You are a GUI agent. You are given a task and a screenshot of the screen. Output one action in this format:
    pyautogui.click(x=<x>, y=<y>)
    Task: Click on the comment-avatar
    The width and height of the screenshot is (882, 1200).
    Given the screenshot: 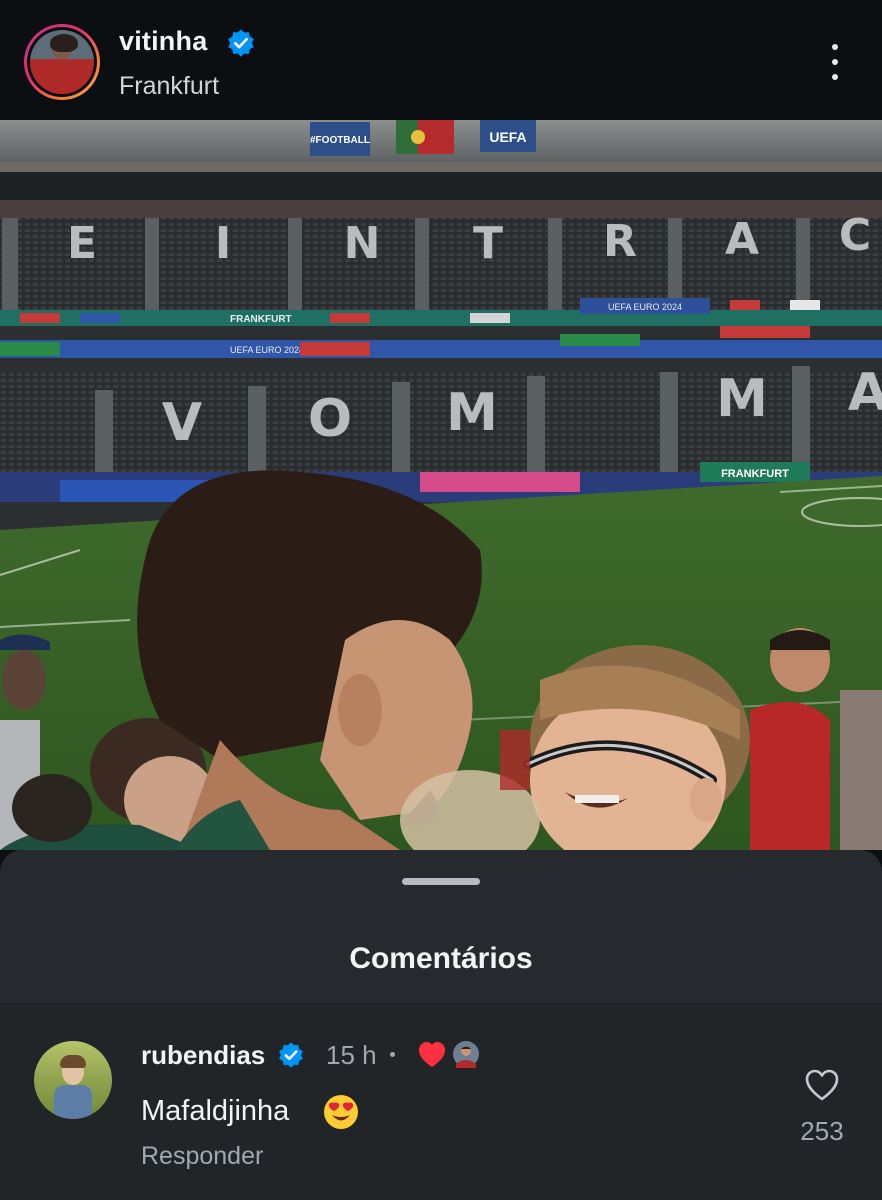 What is the action you would take?
    pyautogui.click(x=73, y=1080)
    